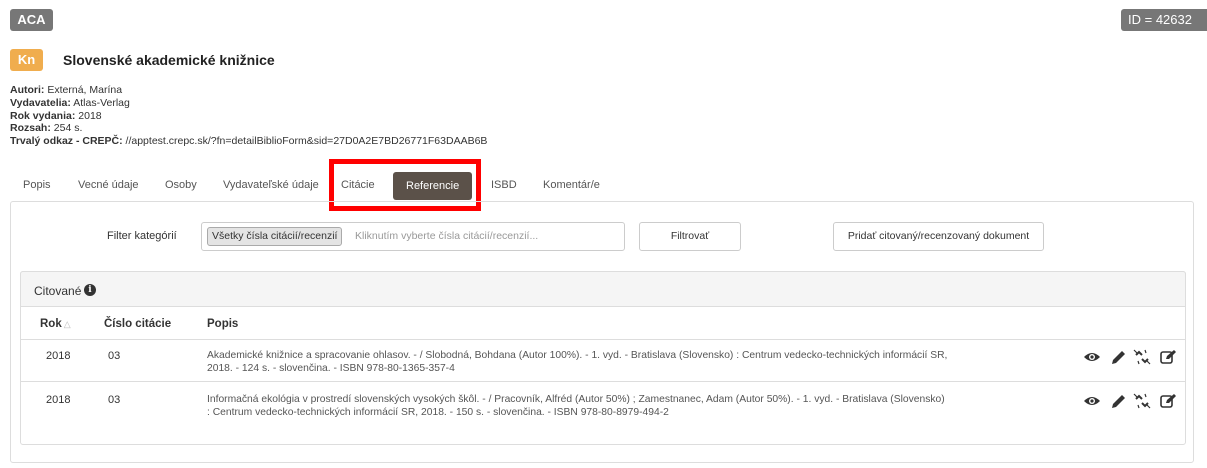 Image resolution: width=1207 pixels, height=468 pixels. Describe the element at coordinates (137, 324) in the screenshot. I see `column-header-number: Číslo citácie` at that location.